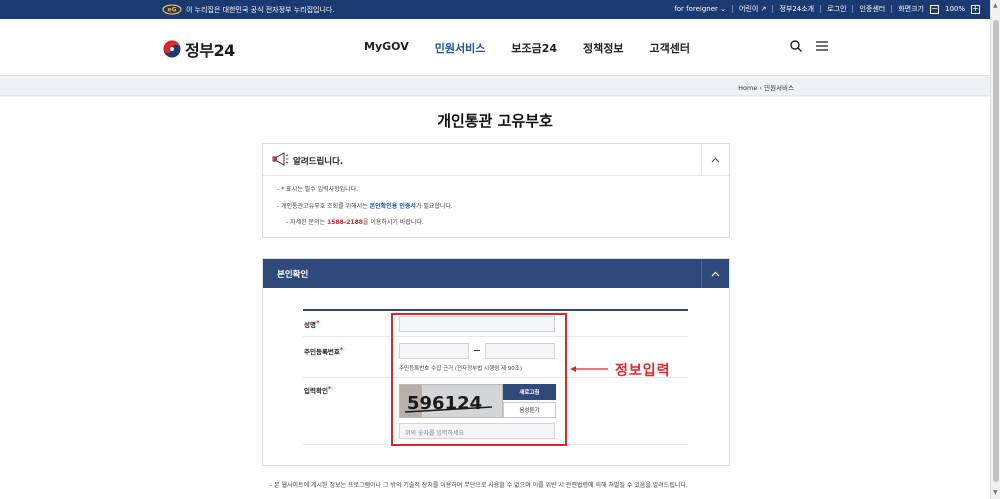 Image resolution: width=1000 pixels, height=499 pixels. Describe the element at coordinates (995, 5) in the screenshot. I see `scroll-up-icon: ▲` at that location.